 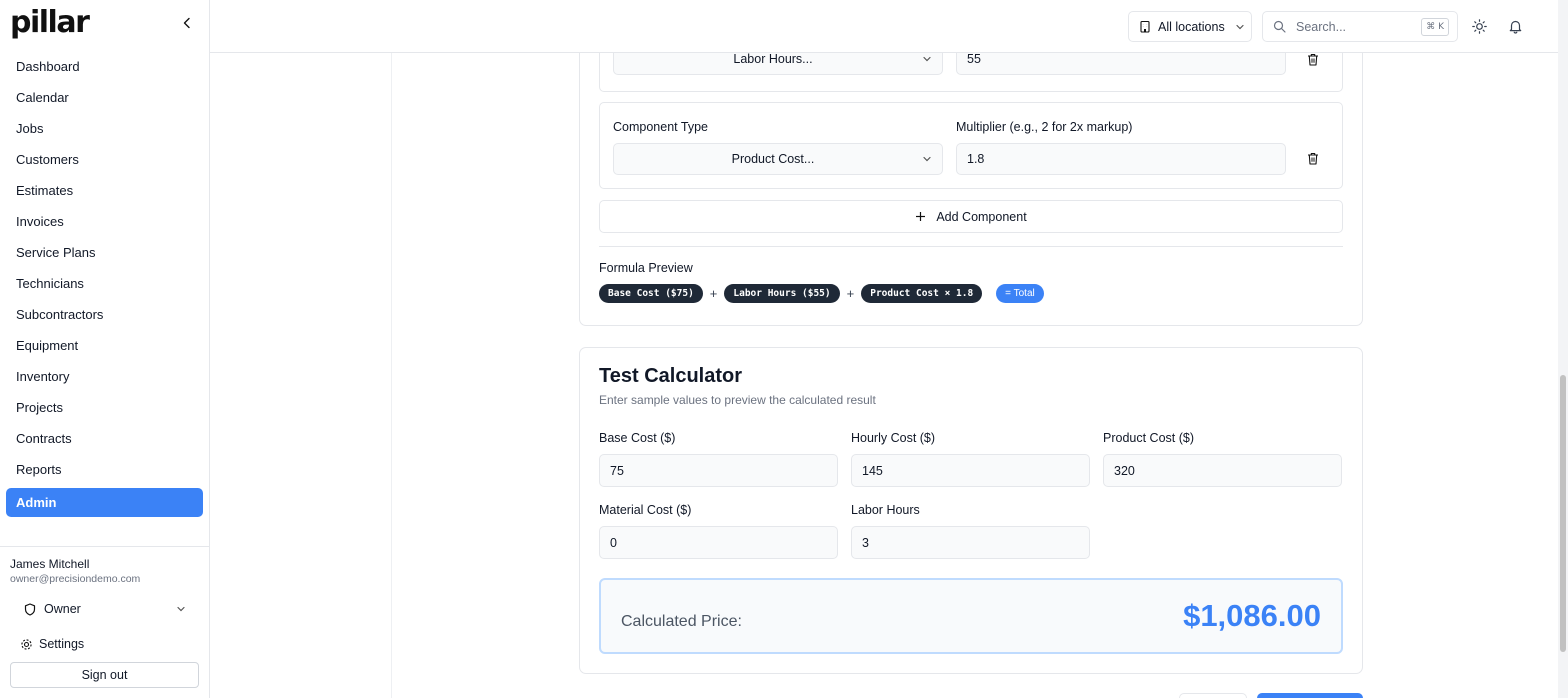 I want to click on sun-icon, so click(x=1479, y=26).